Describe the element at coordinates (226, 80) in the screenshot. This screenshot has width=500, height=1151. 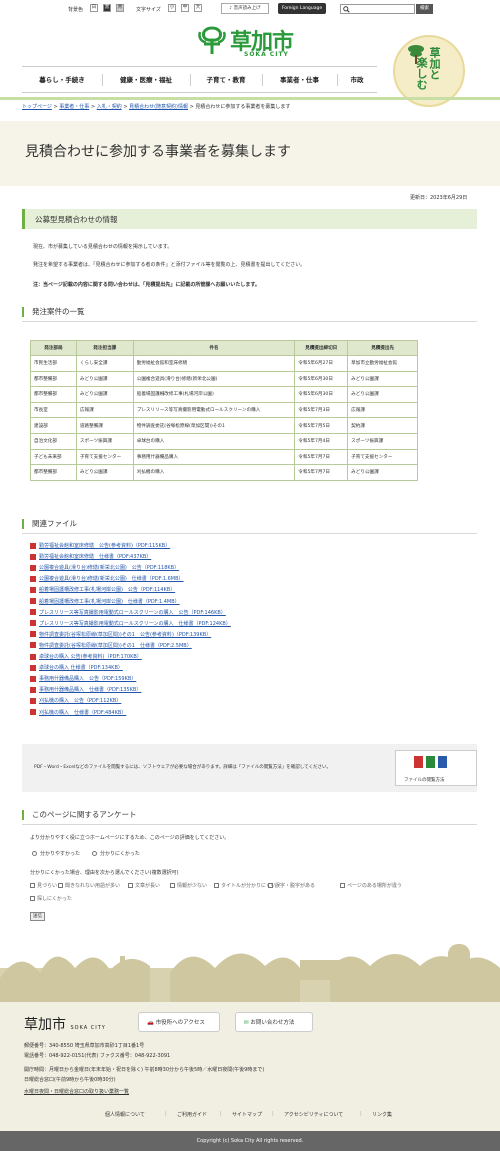
I see `nav-education: 子育て・教育` at that location.